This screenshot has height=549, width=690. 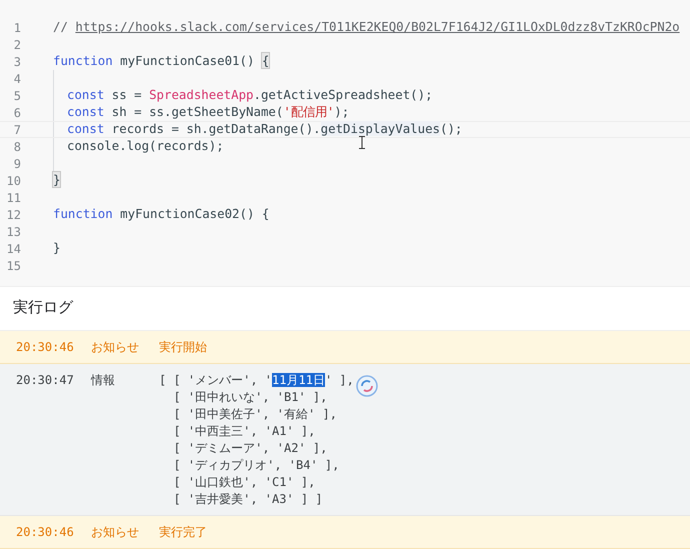 What do you see at coordinates (342, 112) in the screenshot?
I see `code-text: );` at bounding box center [342, 112].